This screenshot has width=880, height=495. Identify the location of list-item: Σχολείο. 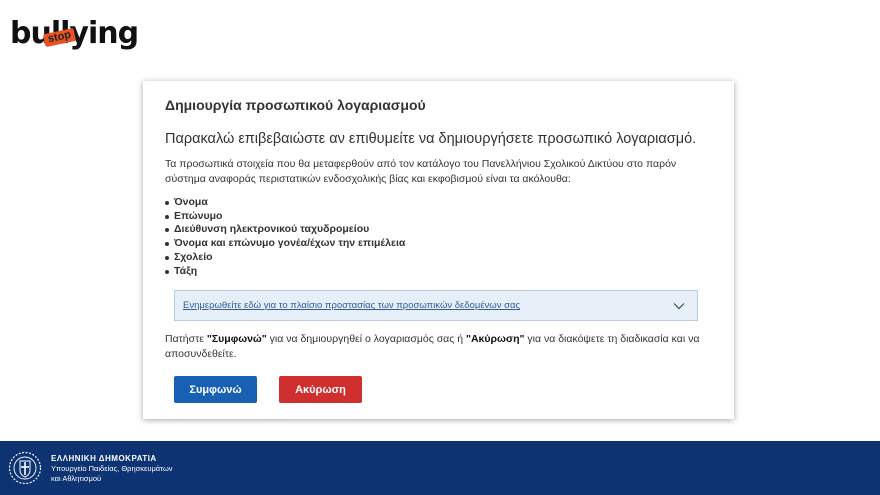
(438, 258).